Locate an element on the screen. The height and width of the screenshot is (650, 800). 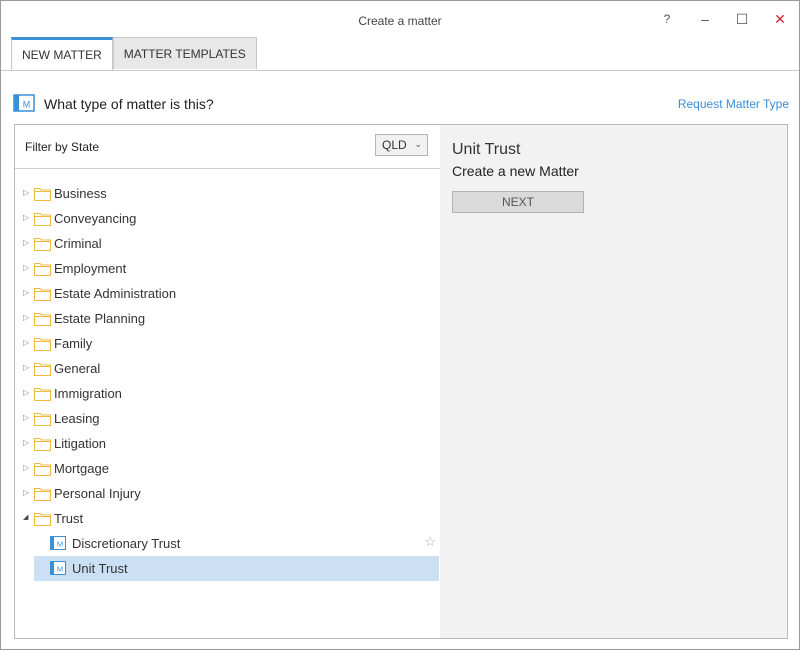
next-button: NEXT is located at coordinates (518, 202).